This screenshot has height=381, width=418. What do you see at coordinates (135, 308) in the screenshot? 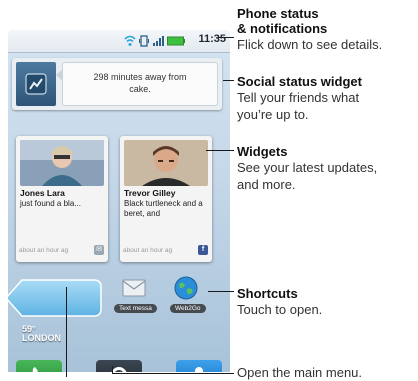
I see `shortcut-label: Text messa` at bounding box center [135, 308].